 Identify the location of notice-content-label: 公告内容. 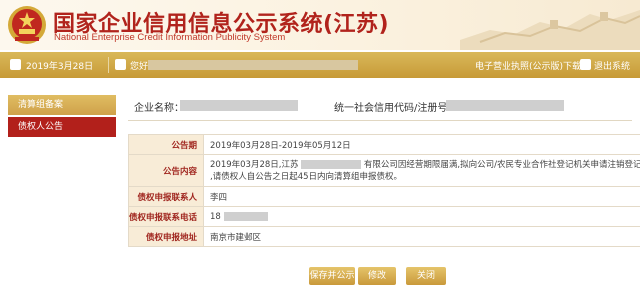
(166, 170).